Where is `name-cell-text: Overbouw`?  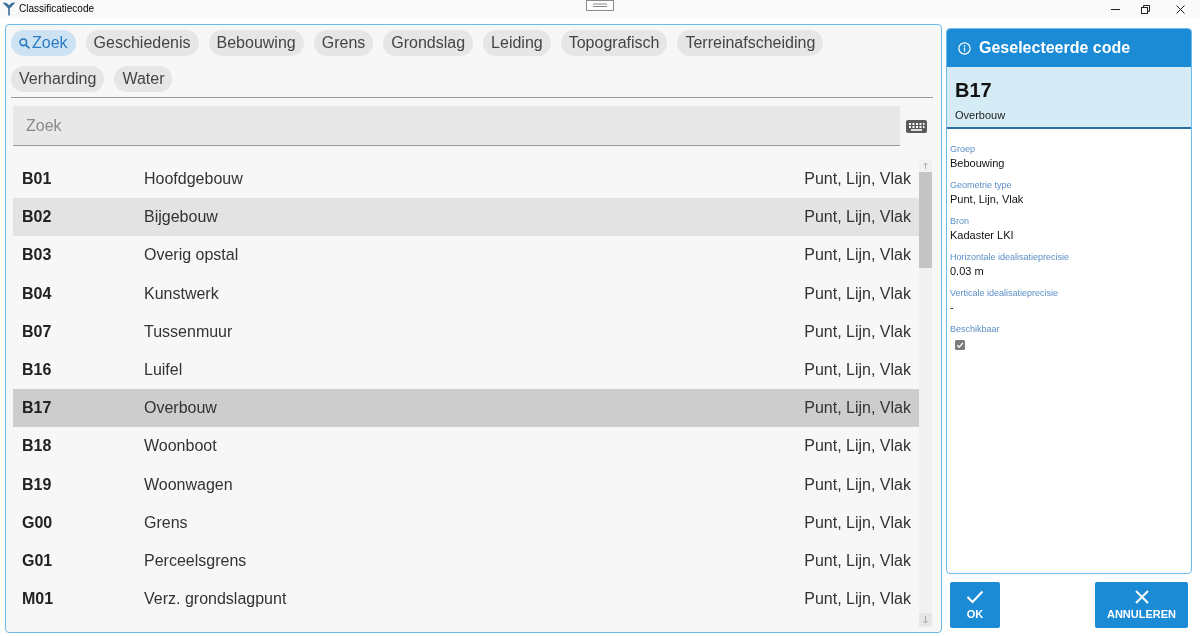
name-cell-text: Overbouw is located at coordinates (181, 408).